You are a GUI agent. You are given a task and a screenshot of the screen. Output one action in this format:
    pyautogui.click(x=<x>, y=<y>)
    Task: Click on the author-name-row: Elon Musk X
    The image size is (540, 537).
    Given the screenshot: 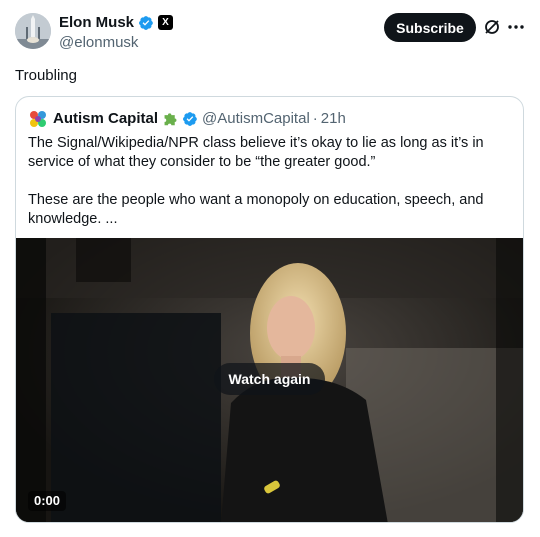 What is the action you would take?
    pyautogui.click(x=116, y=22)
    